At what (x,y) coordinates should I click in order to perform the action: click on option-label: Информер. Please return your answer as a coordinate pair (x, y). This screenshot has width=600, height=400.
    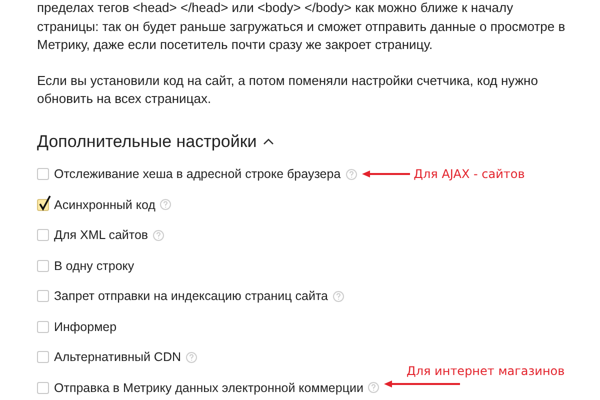
    Looking at the image, I should click on (85, 327).